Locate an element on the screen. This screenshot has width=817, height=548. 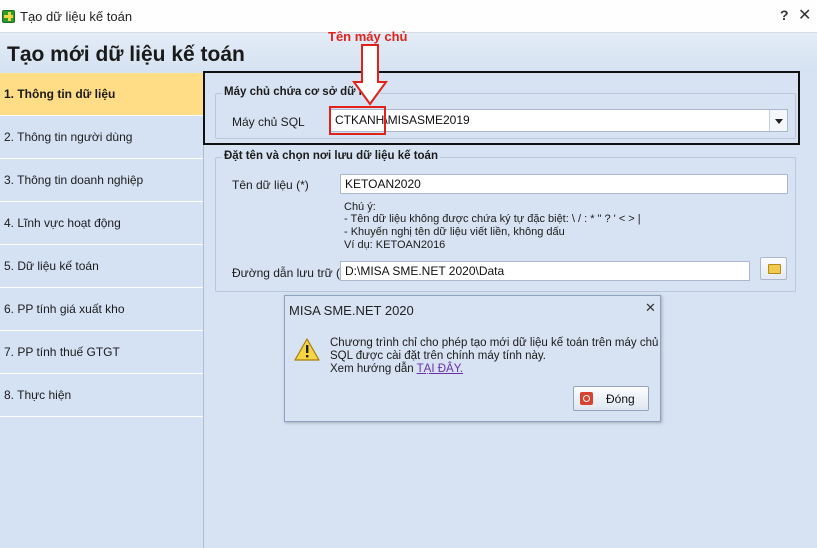
folder-icon is located at coordinates (774, 269).